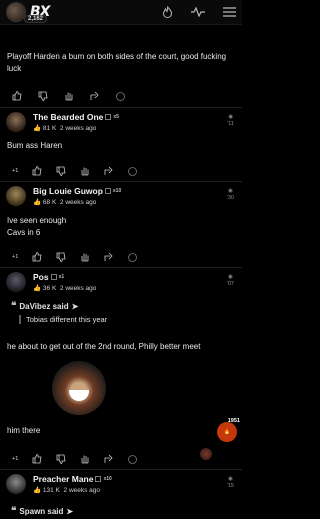 This screenshot has width=320, height=519. What do you see at coordinates (230, 124) in the screenshot?
I see `view-count: '11` at bounding box center [230, 124].